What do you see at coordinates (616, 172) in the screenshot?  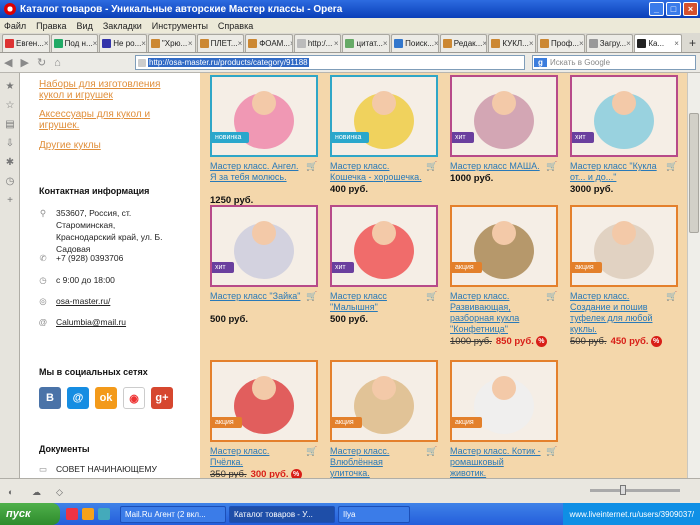 I see `product-title-link: Мастер класс "Кукла от... и до..."` at bounding box center [616, 172].